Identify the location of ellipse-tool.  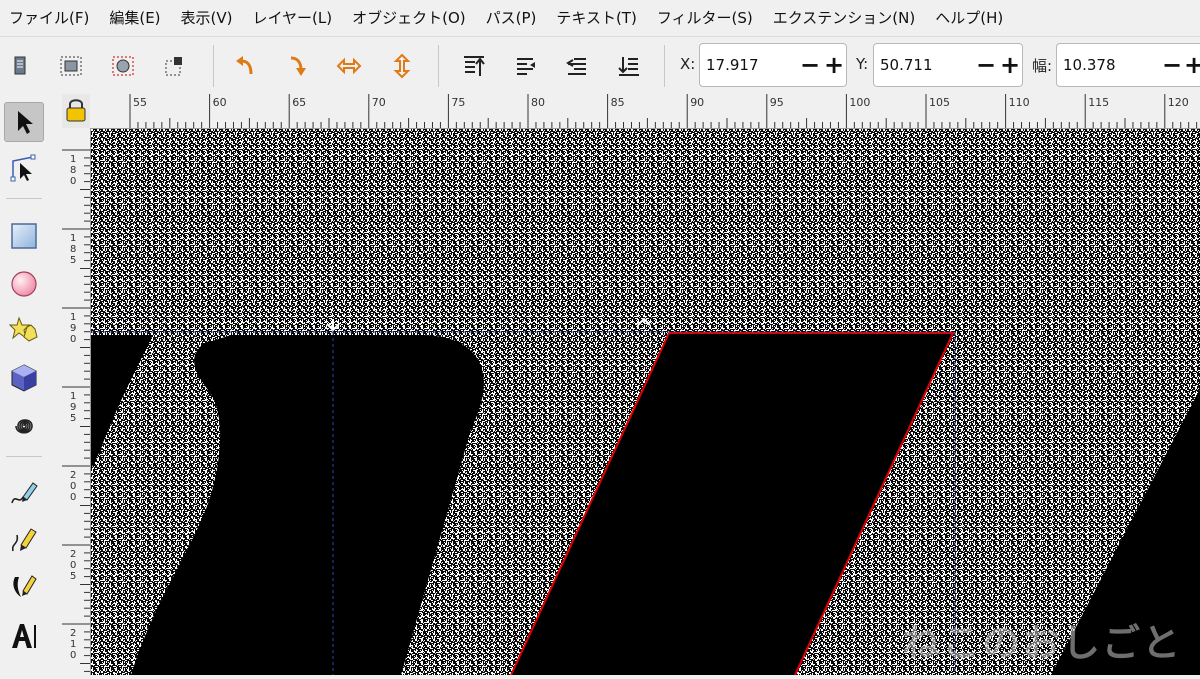
(24, 284).